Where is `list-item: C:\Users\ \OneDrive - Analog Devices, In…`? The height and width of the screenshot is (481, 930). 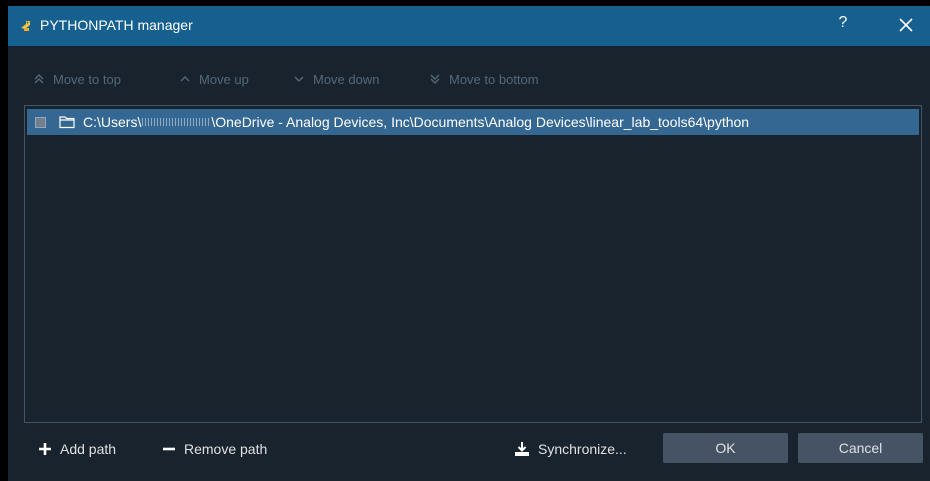
list-item: C:\Users\ \OneDrive - Analog Devices, In… is located at coordinates (473, 122).